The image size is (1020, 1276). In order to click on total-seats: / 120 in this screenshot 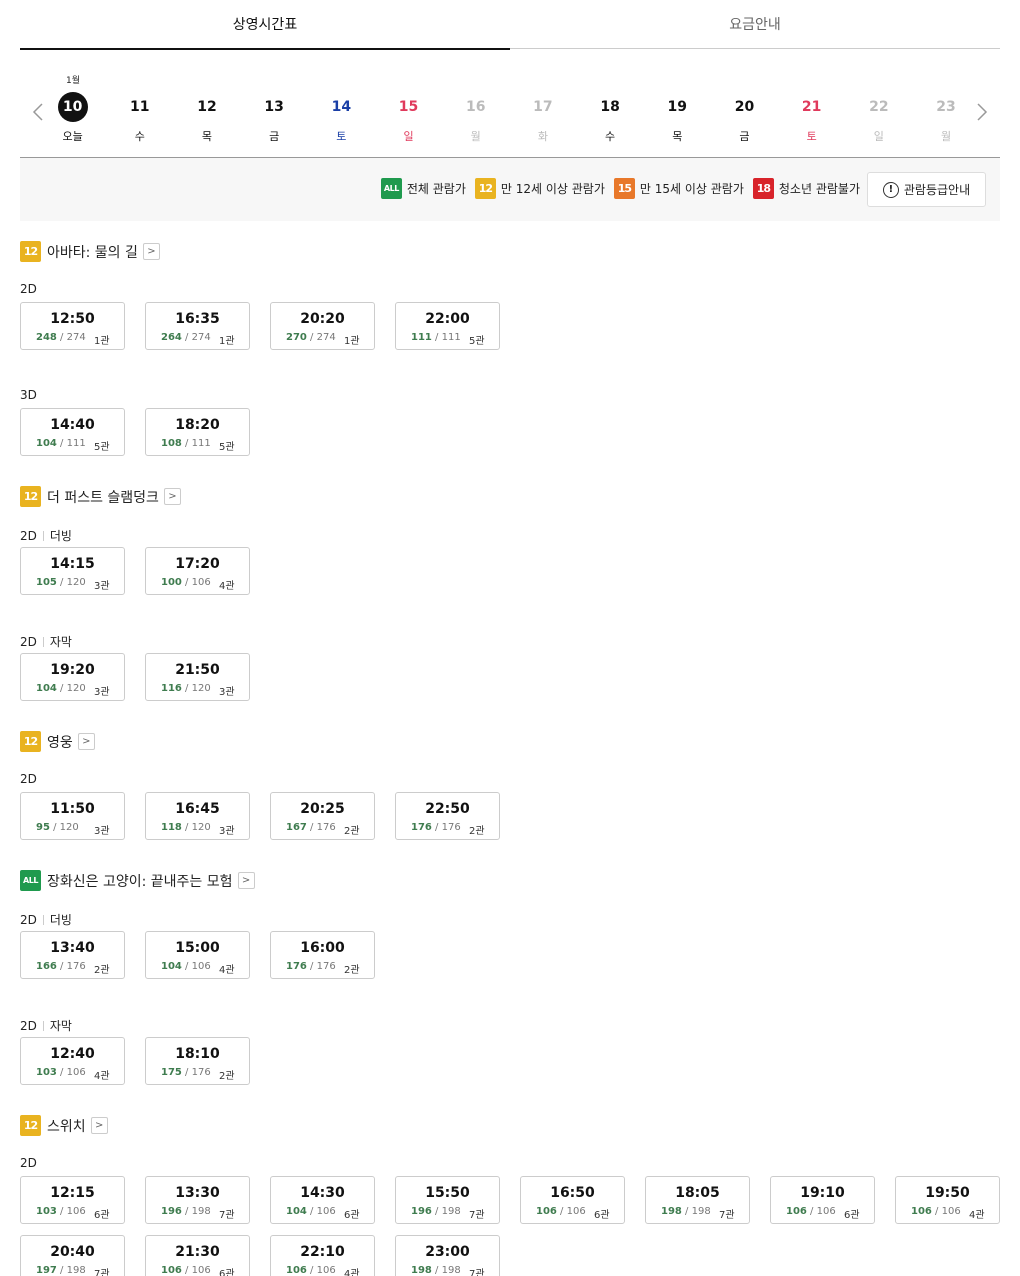, I will do `click(196, 688)`.